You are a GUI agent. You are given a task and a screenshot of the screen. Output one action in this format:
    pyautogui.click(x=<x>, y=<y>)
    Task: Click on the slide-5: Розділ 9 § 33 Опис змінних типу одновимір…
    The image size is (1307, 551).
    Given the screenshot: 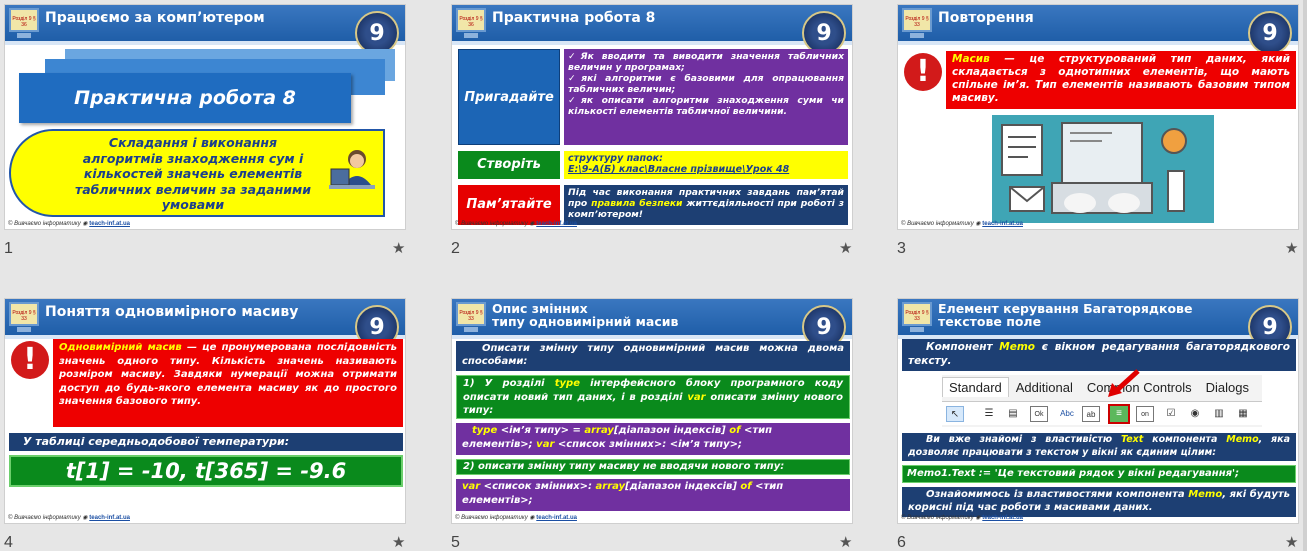 What is the action you would take?
    pyautogui.click(x=652, y=411)
    